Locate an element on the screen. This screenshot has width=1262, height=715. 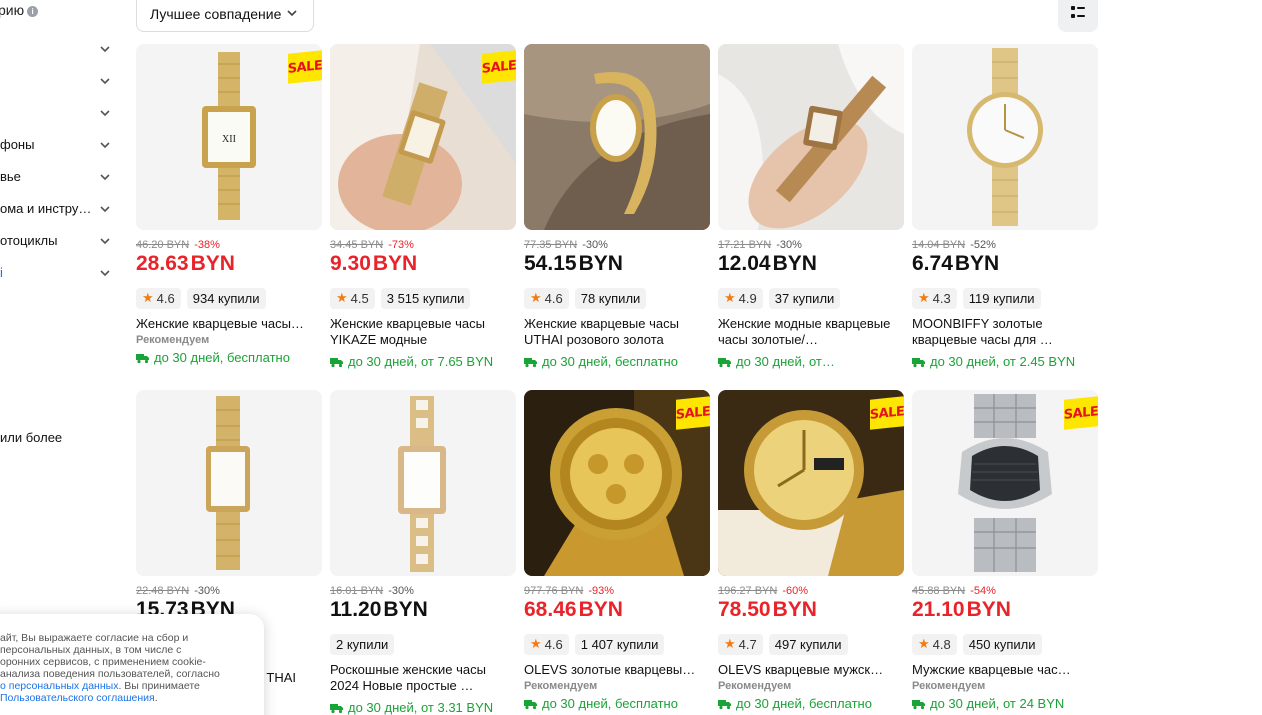
old-price: 977.76 BYN is located at coordinates (554, 591).